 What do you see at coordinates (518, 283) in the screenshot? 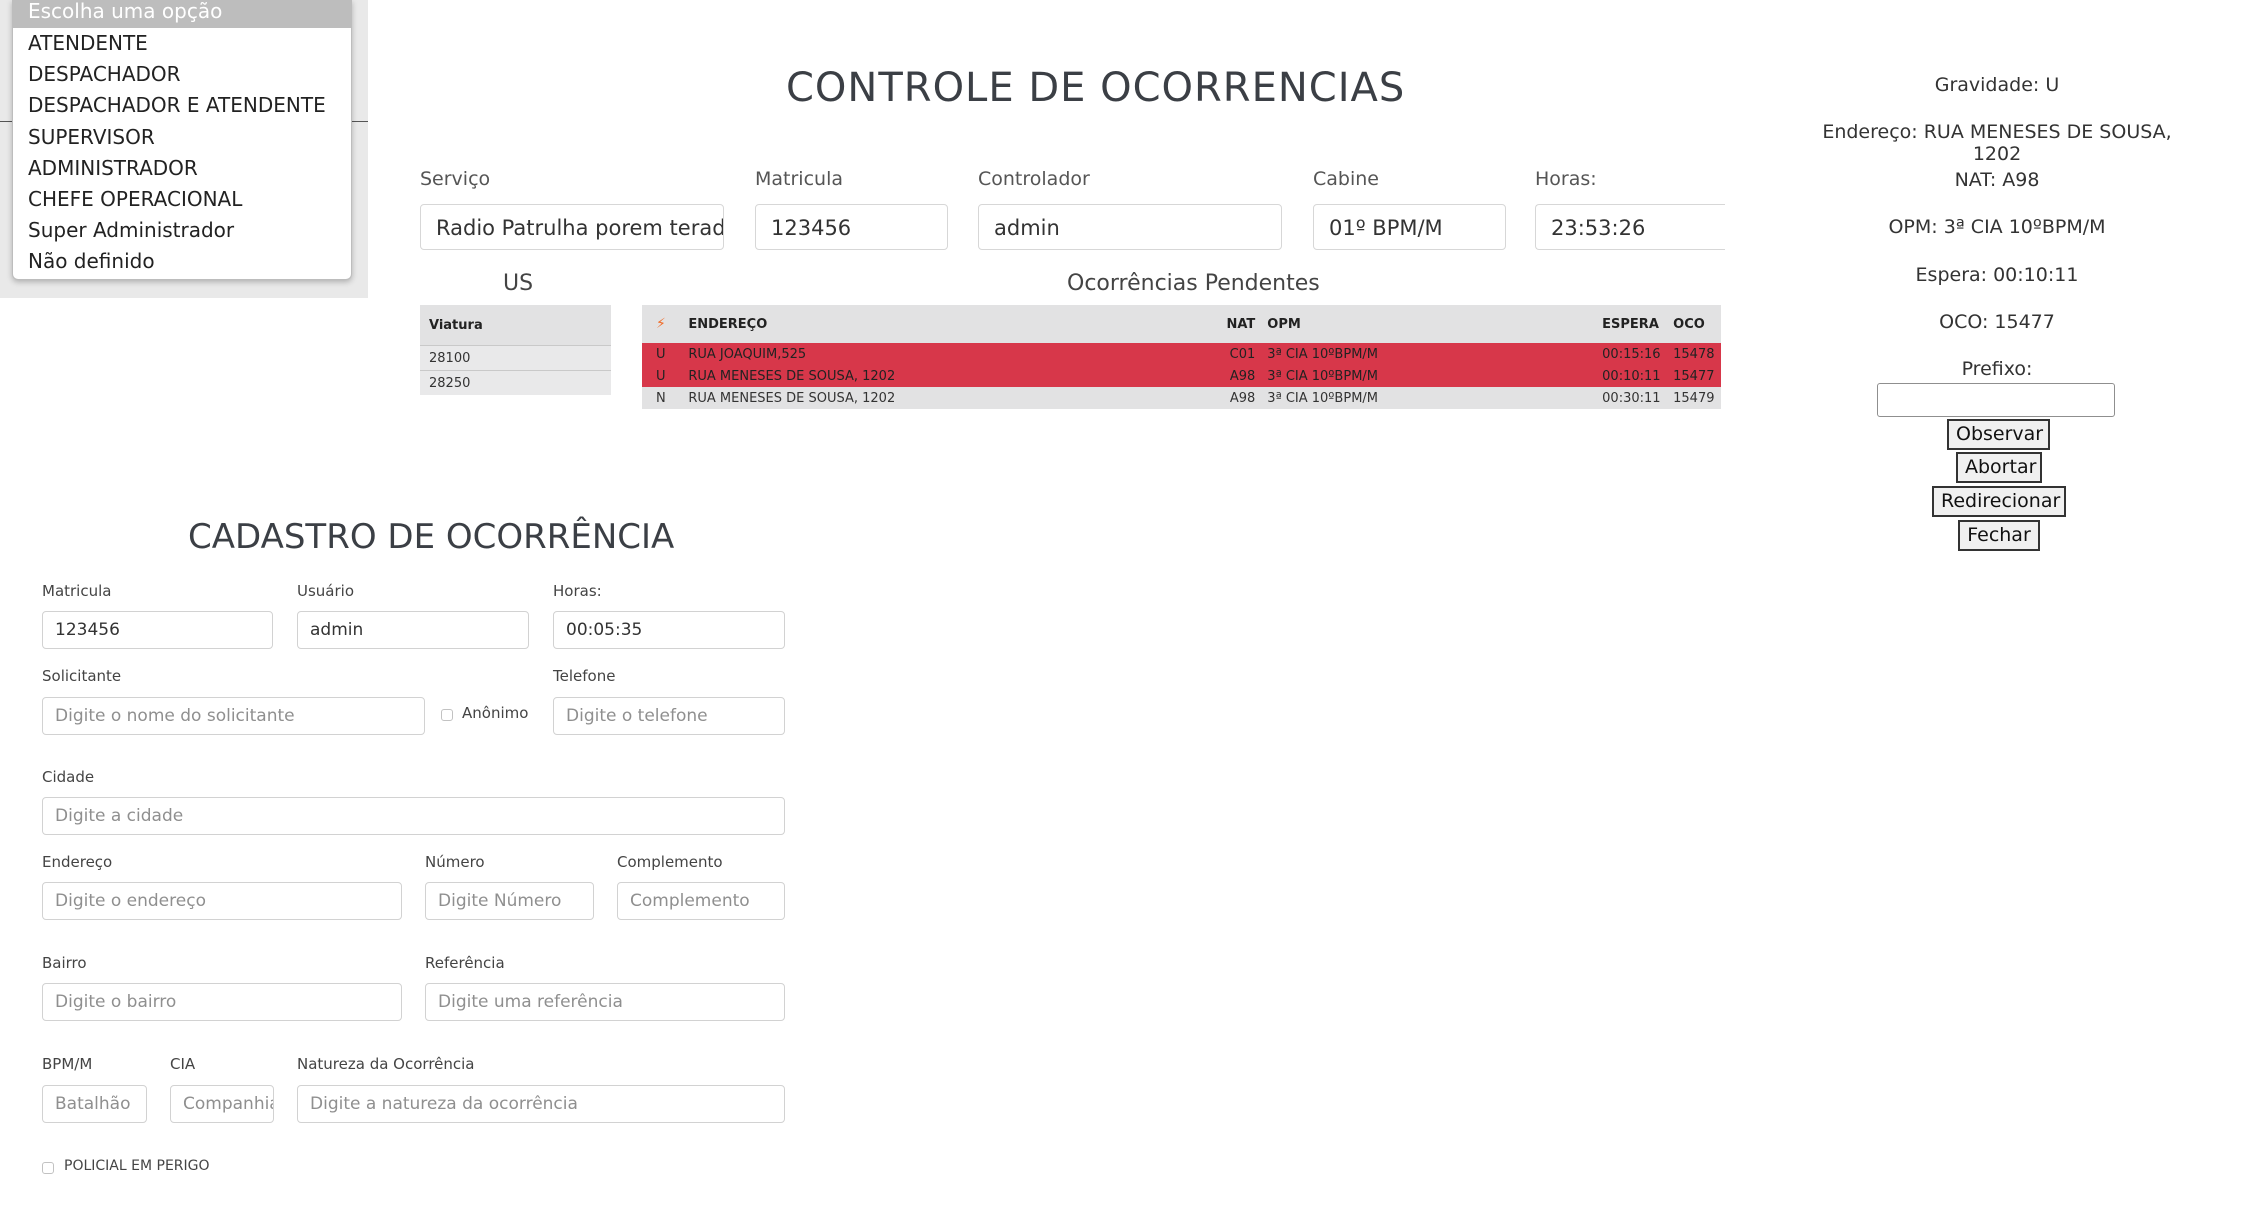
I see `us-title: US` at bounding box center [518, 283].